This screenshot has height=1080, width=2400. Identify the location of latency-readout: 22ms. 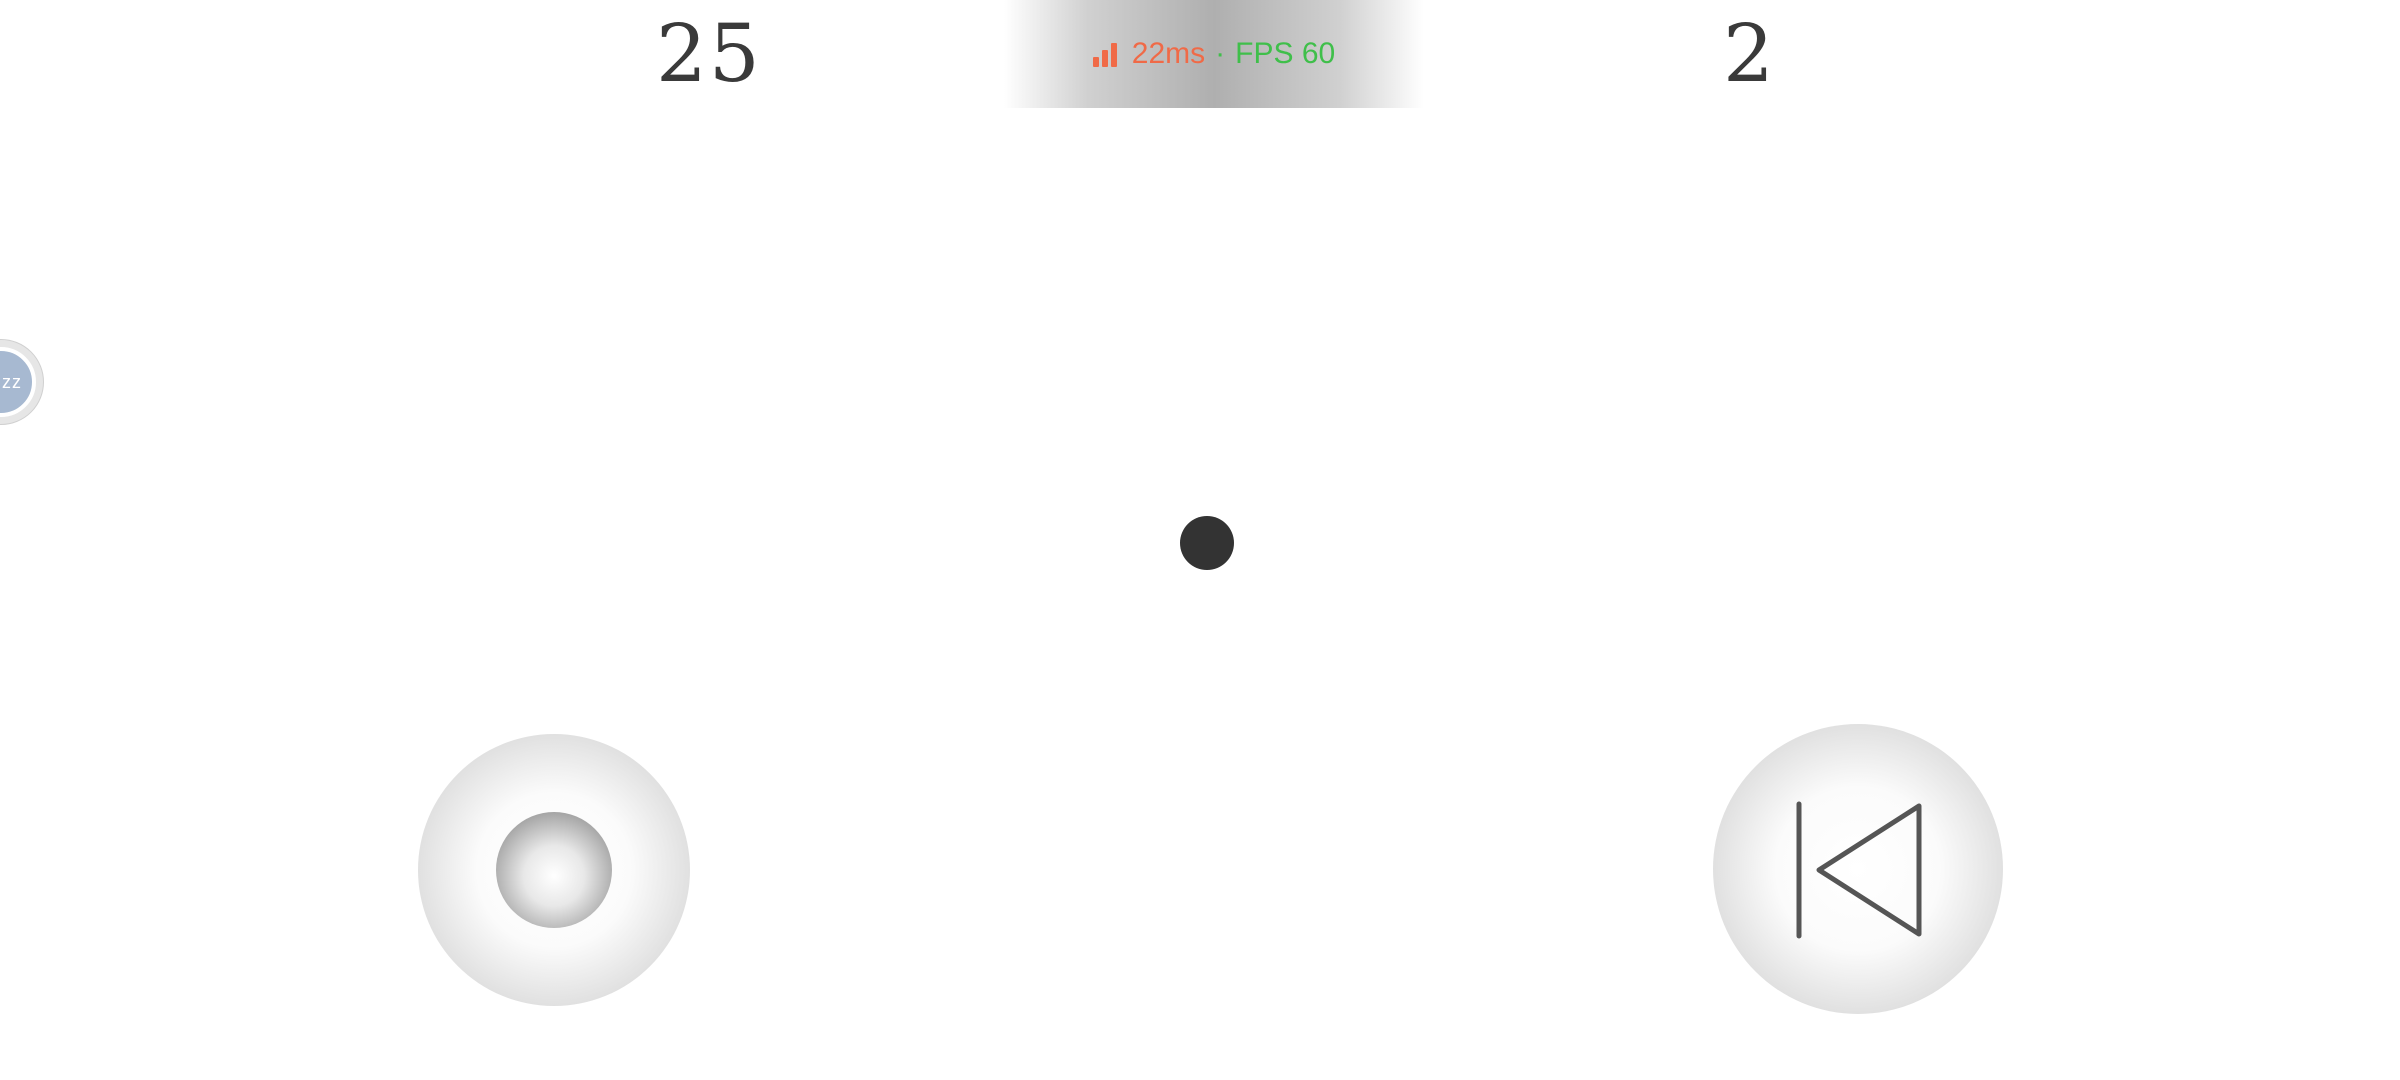
(1168, 53).